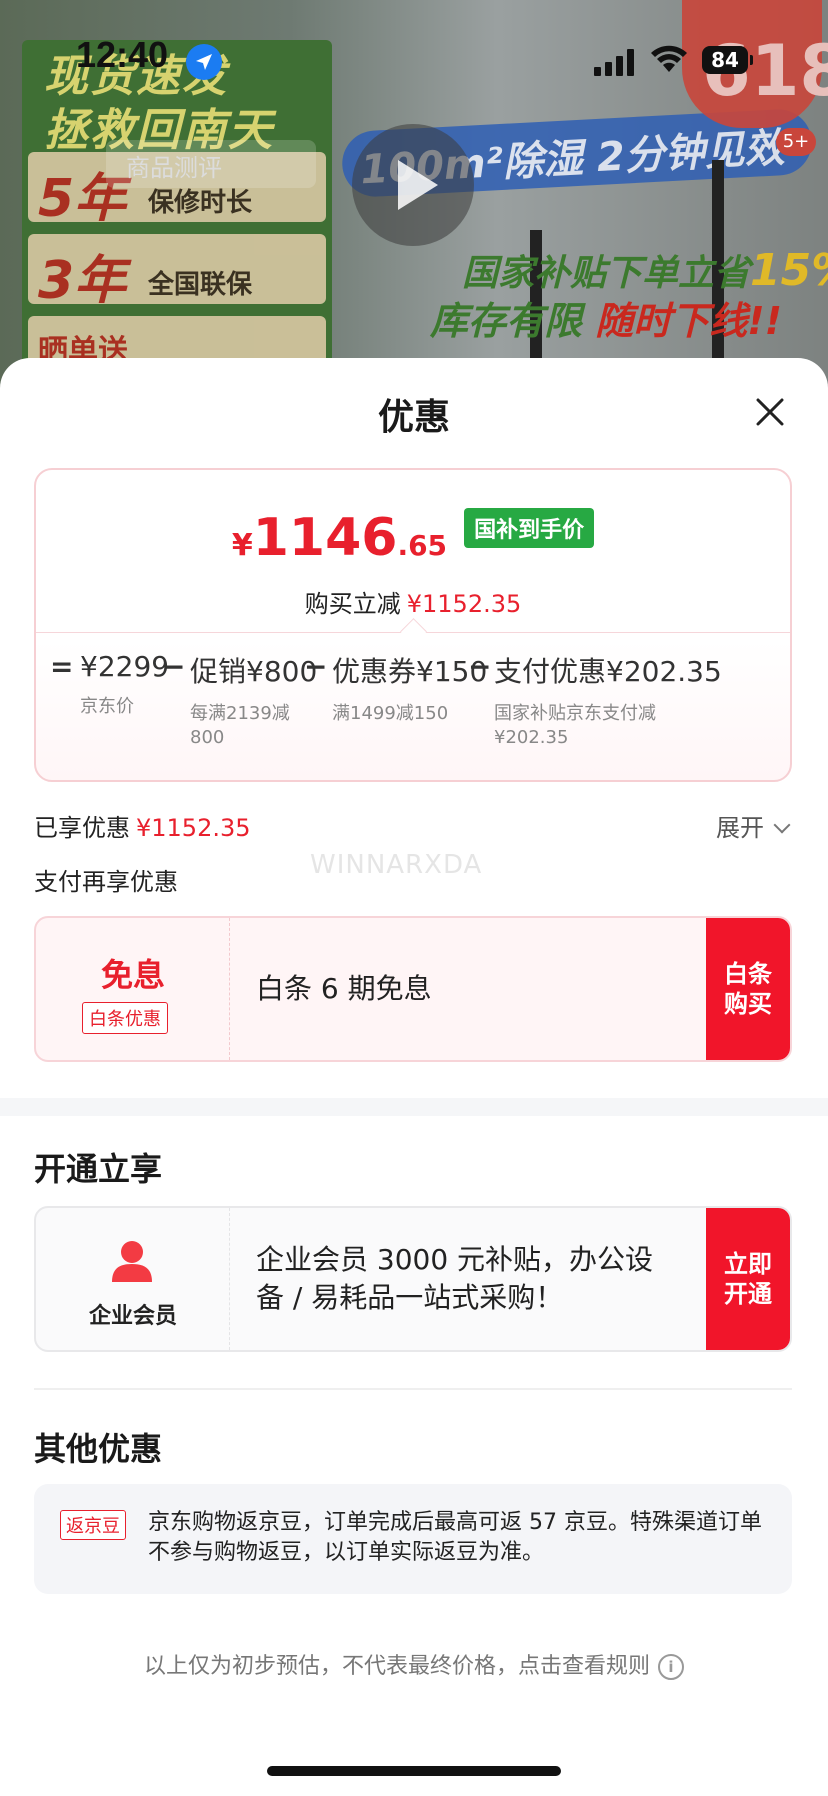  What do you see at coordinates (174, 168) in the screenshot?
I see `product-review-label: 商品测评` at bounding box center [174, 168].